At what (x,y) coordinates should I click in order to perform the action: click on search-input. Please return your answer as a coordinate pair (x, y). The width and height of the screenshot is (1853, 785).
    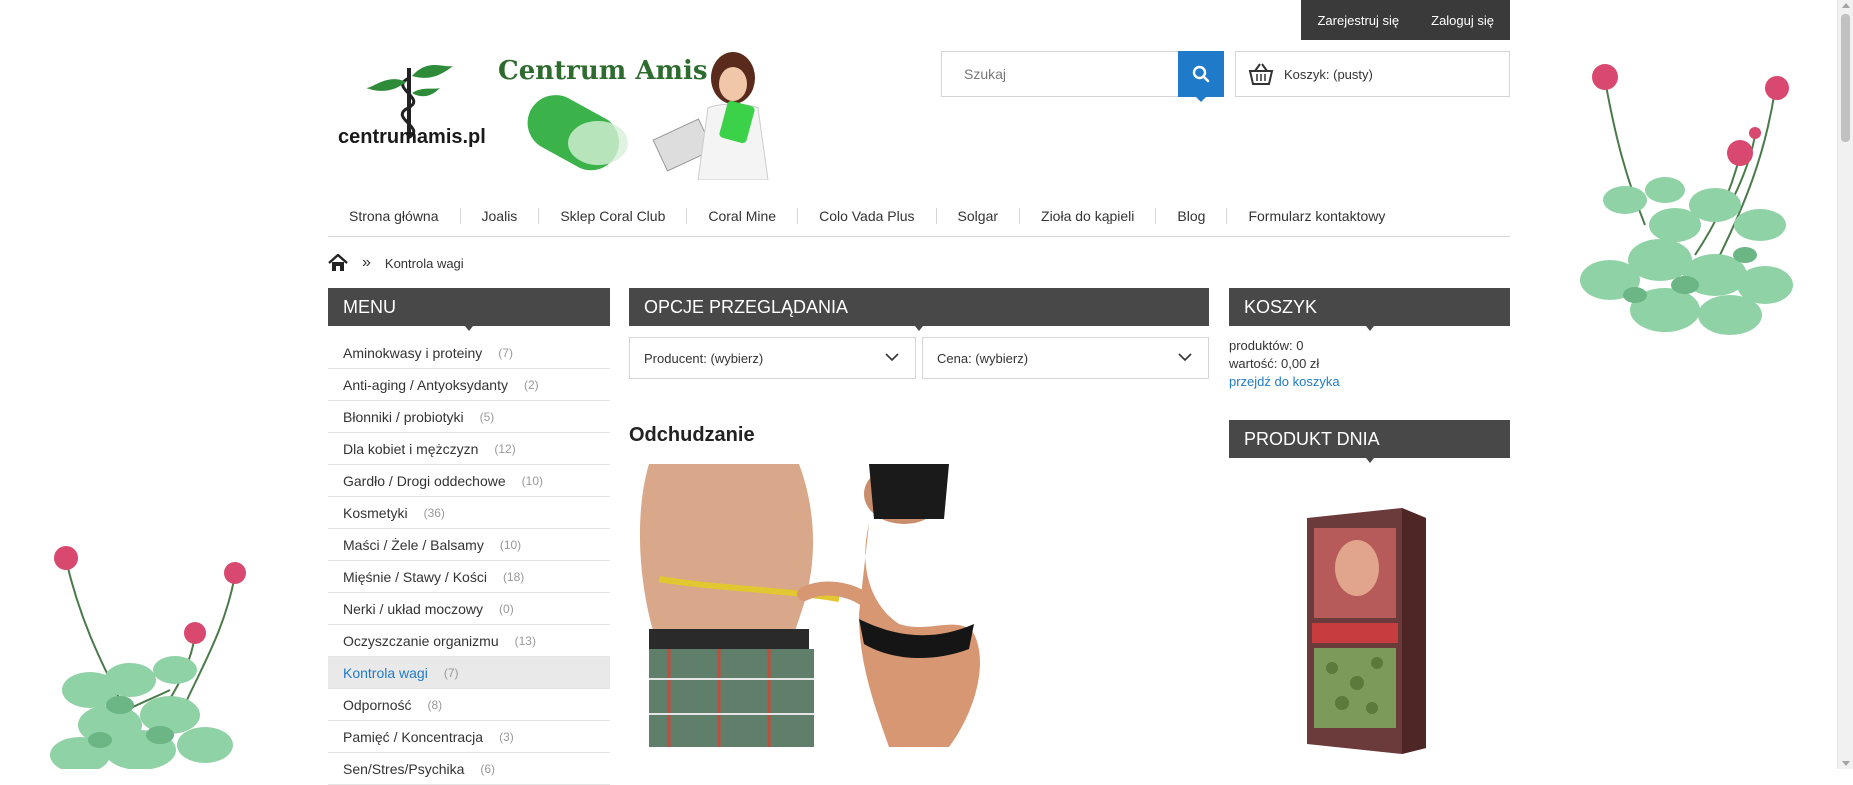
    Looking at the image, I should click on (1074, 74).